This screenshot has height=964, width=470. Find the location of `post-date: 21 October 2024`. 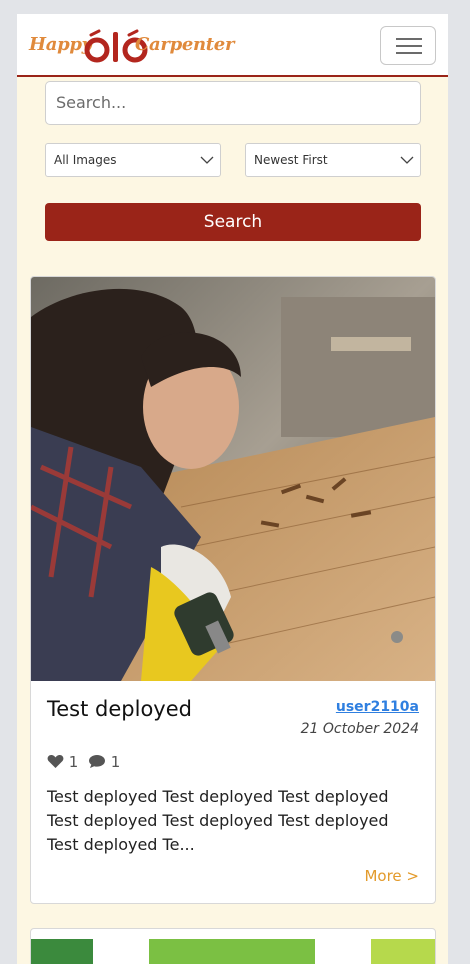

post-date: 21 October 2024 is located at coordinates (359, 729).